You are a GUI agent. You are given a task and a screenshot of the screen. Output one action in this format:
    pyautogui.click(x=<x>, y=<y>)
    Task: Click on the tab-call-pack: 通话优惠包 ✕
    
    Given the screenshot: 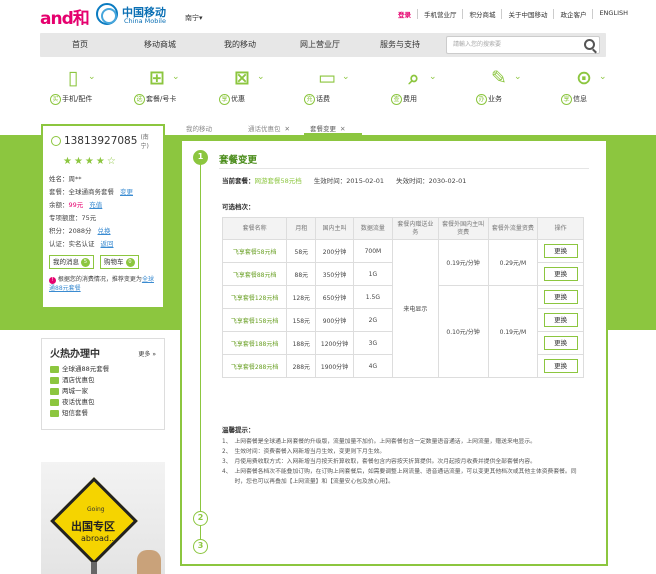 What is the action you would take?
    pyautogui.click(x=271, y=129)
    